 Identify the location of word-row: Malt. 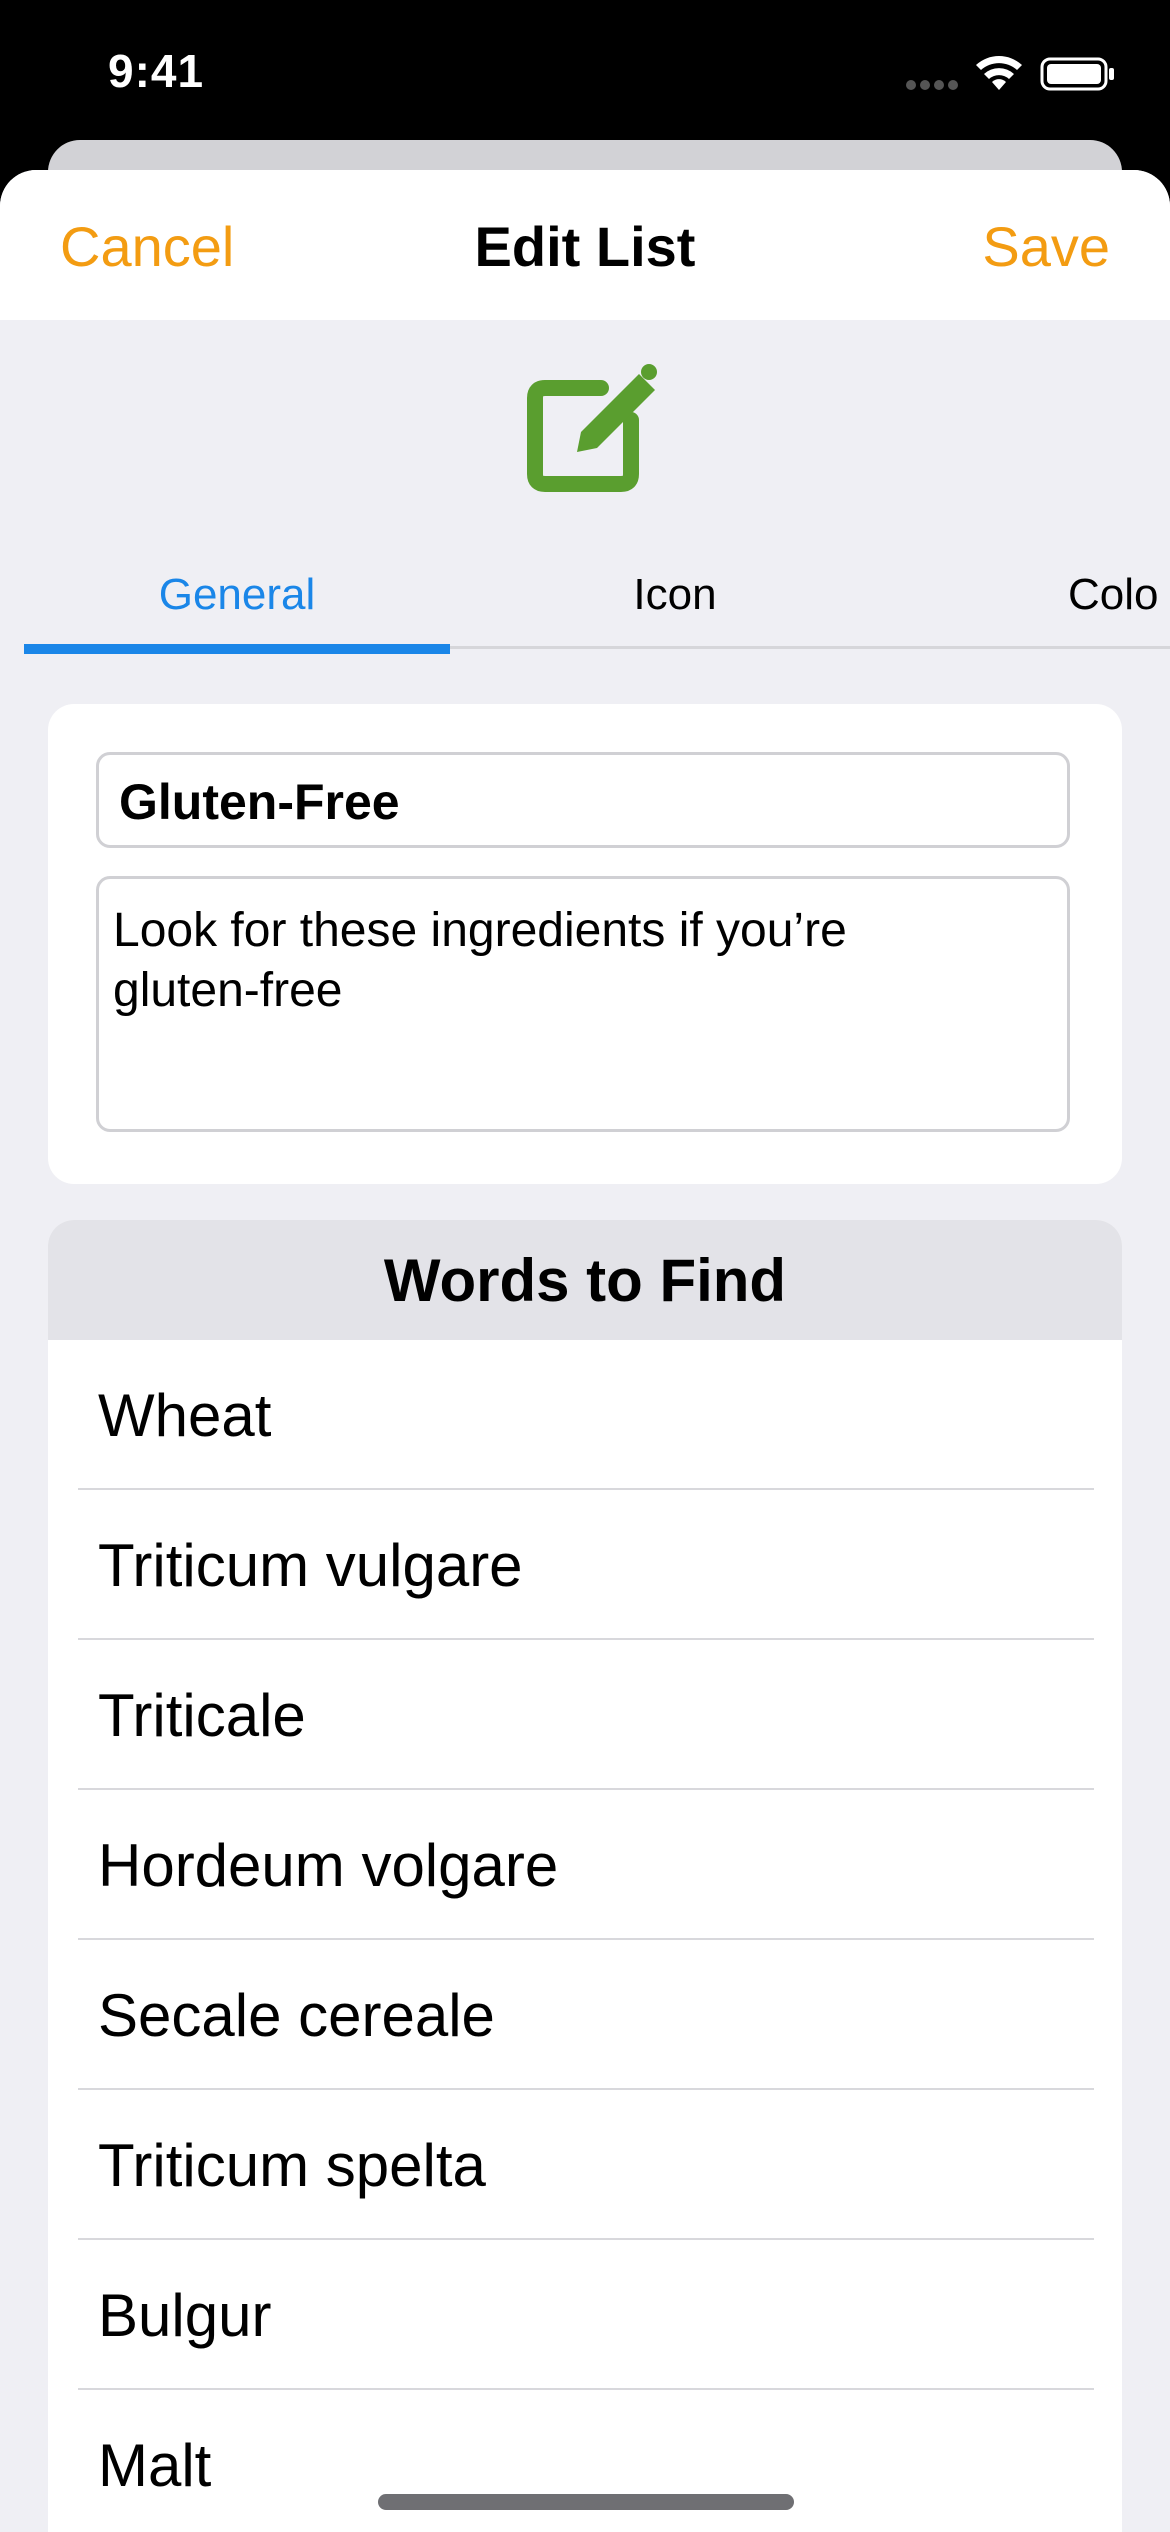
(585, 2461).